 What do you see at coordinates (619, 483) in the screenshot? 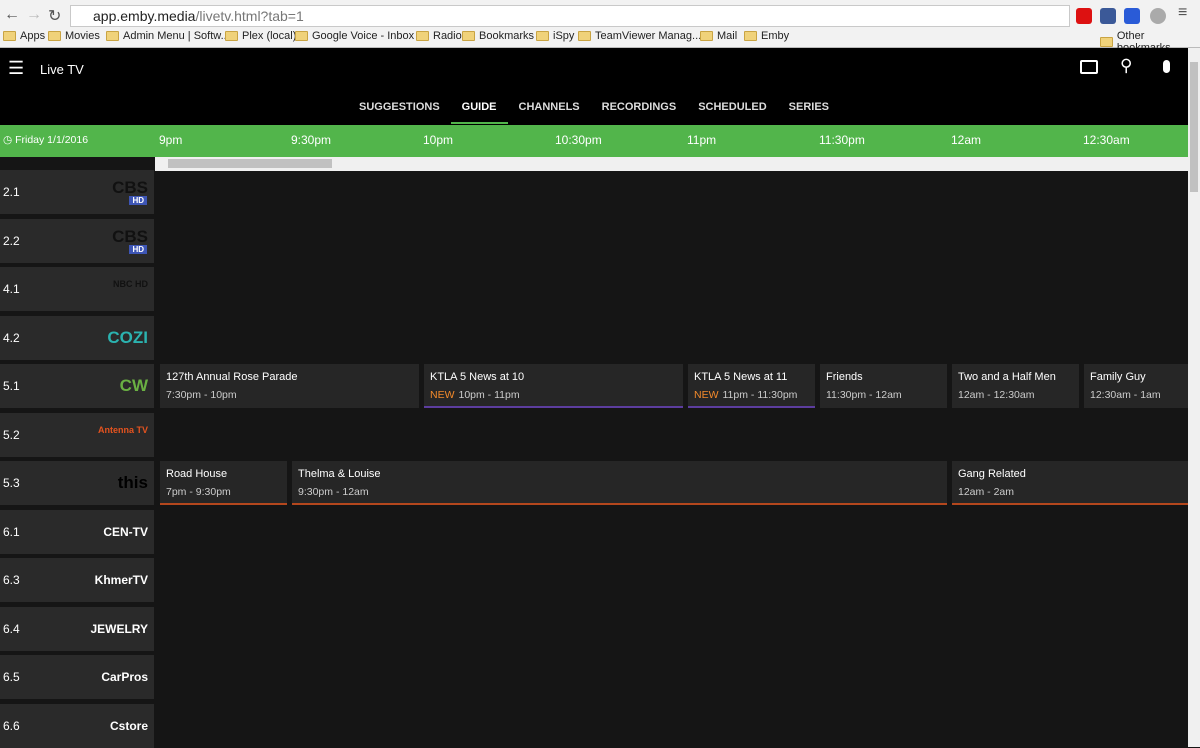
I see `program-cell: Thelma & Louise 9:30pm - 12am` at bounding box center [619, 483].